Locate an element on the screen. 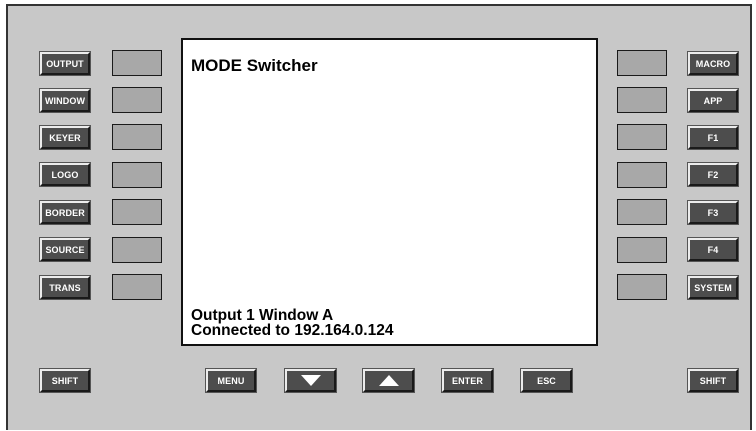 This screenshot has width=756, height=431. macro-button: MACRO is located at coordinates (713, 63).